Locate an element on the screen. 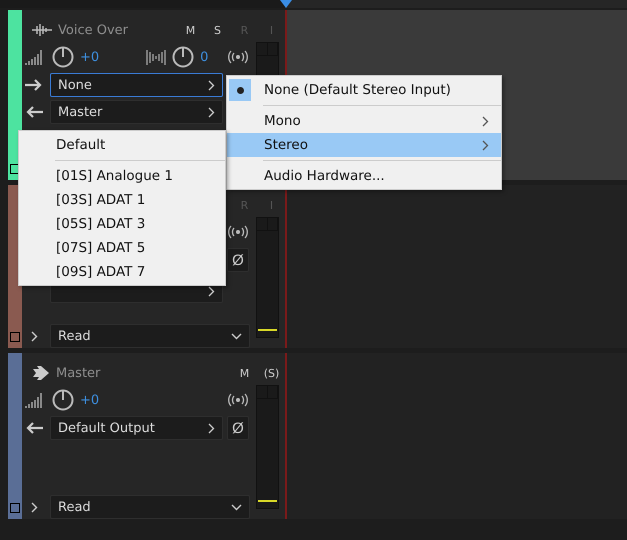 This screenshot has width=627, height=540. output-value: Default Output is located at coordinates (106, 428).